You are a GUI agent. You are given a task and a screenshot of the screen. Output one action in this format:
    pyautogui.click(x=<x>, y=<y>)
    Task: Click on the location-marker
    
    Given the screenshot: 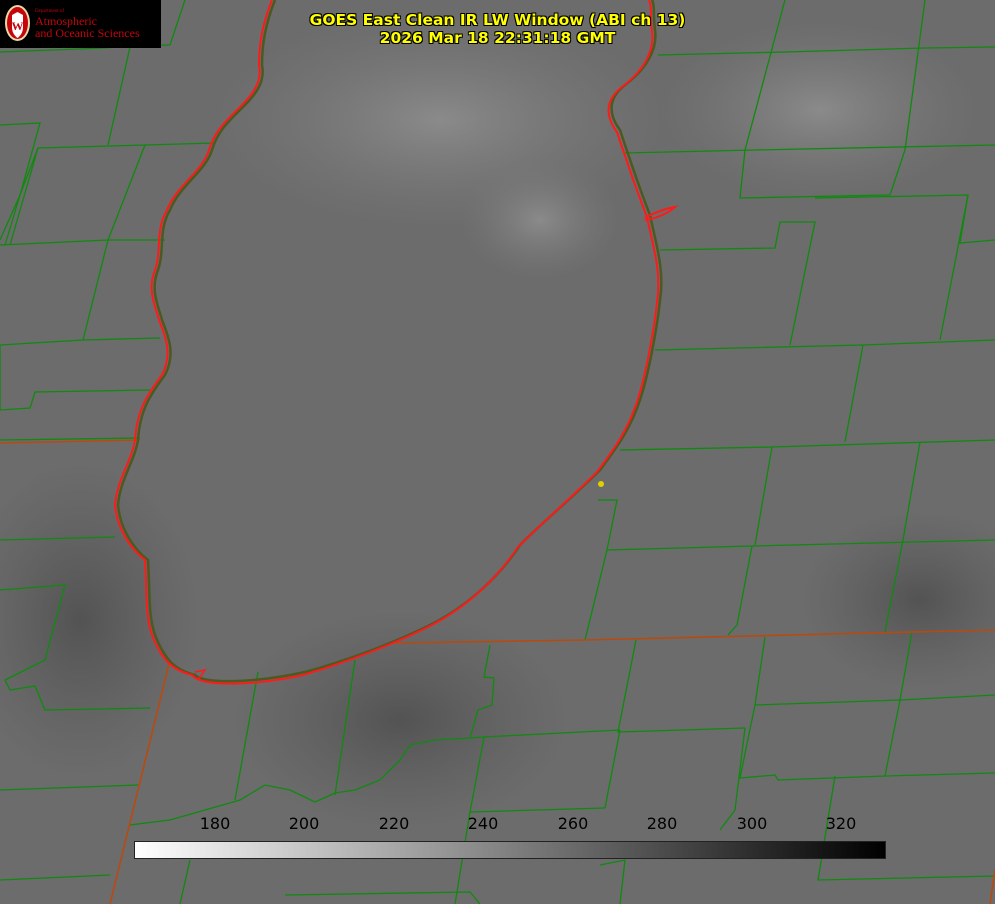 What is the action you would take?
    pyautogui.click(x=601, y=484)
    